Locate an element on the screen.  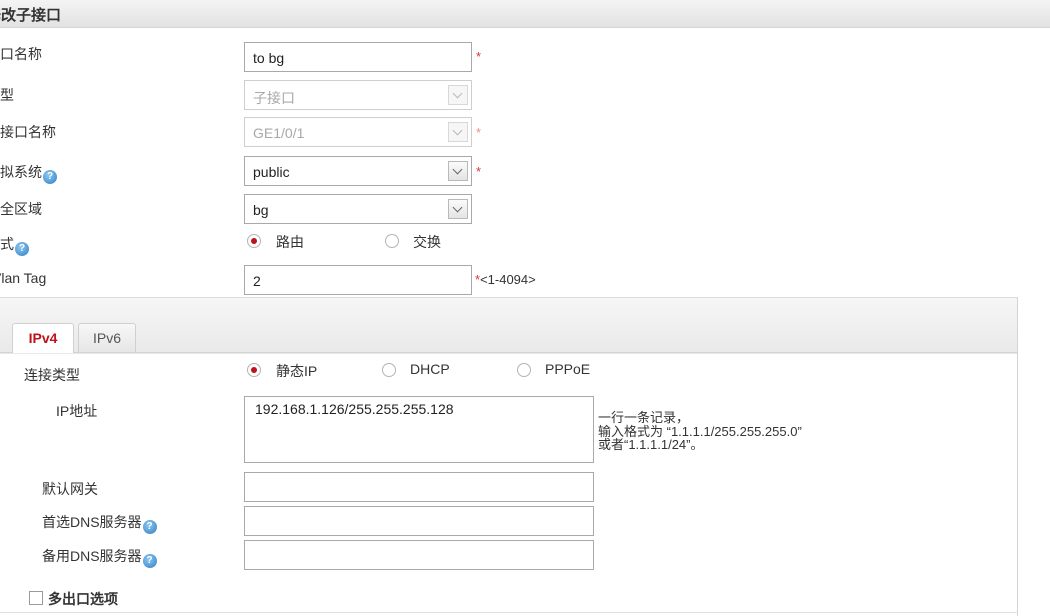
mode-switch-label: 交换 is located at coordinates (427, 242).